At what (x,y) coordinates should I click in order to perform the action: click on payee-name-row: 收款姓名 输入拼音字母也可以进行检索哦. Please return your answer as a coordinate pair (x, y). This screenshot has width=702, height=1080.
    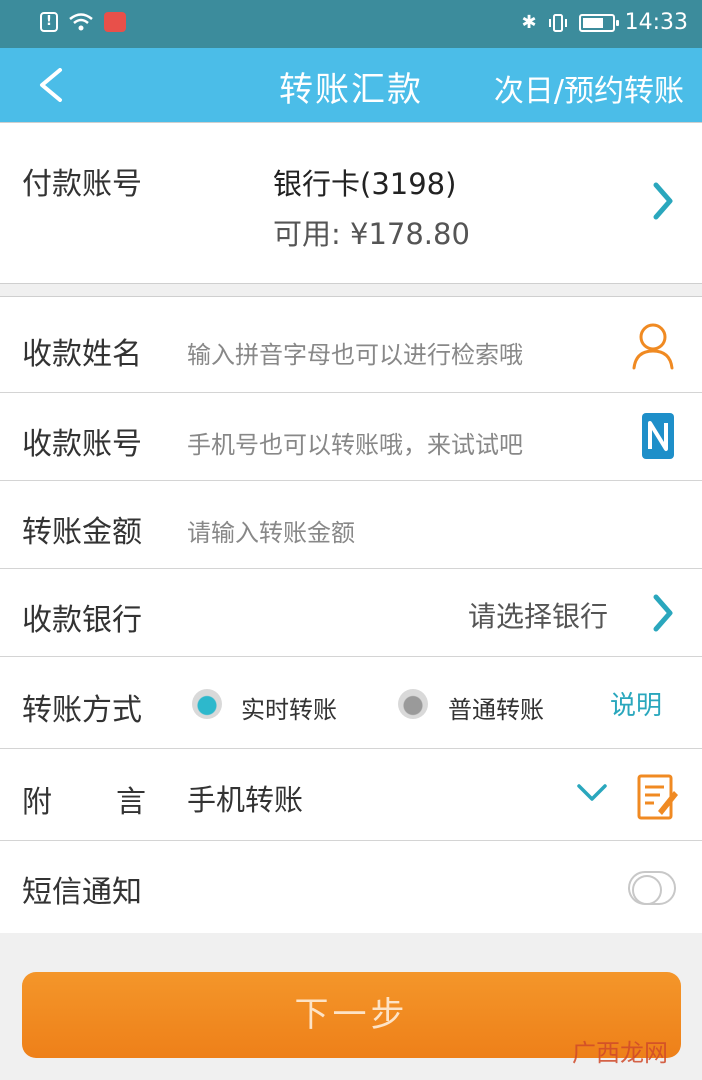
    Looking at the image, I should click on (351, 345).